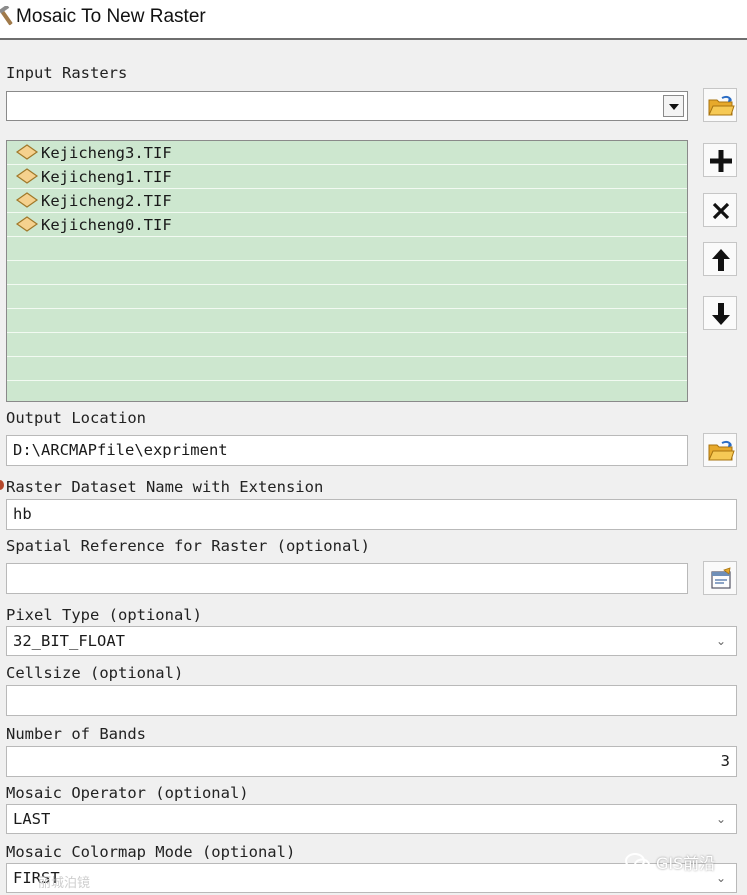 The height and width of the screenshot is (895, 747). What do you see at coordinates (347, 153) in the screenshot?
I see `list-item: Kejicheng3.TIF` at bounding box center [347, 153].